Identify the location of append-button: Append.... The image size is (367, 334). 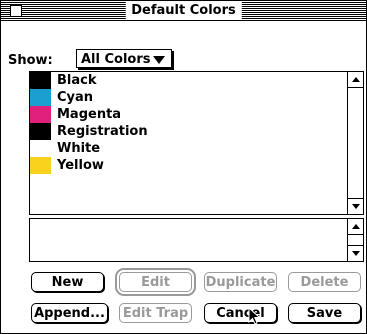
(69, 313).